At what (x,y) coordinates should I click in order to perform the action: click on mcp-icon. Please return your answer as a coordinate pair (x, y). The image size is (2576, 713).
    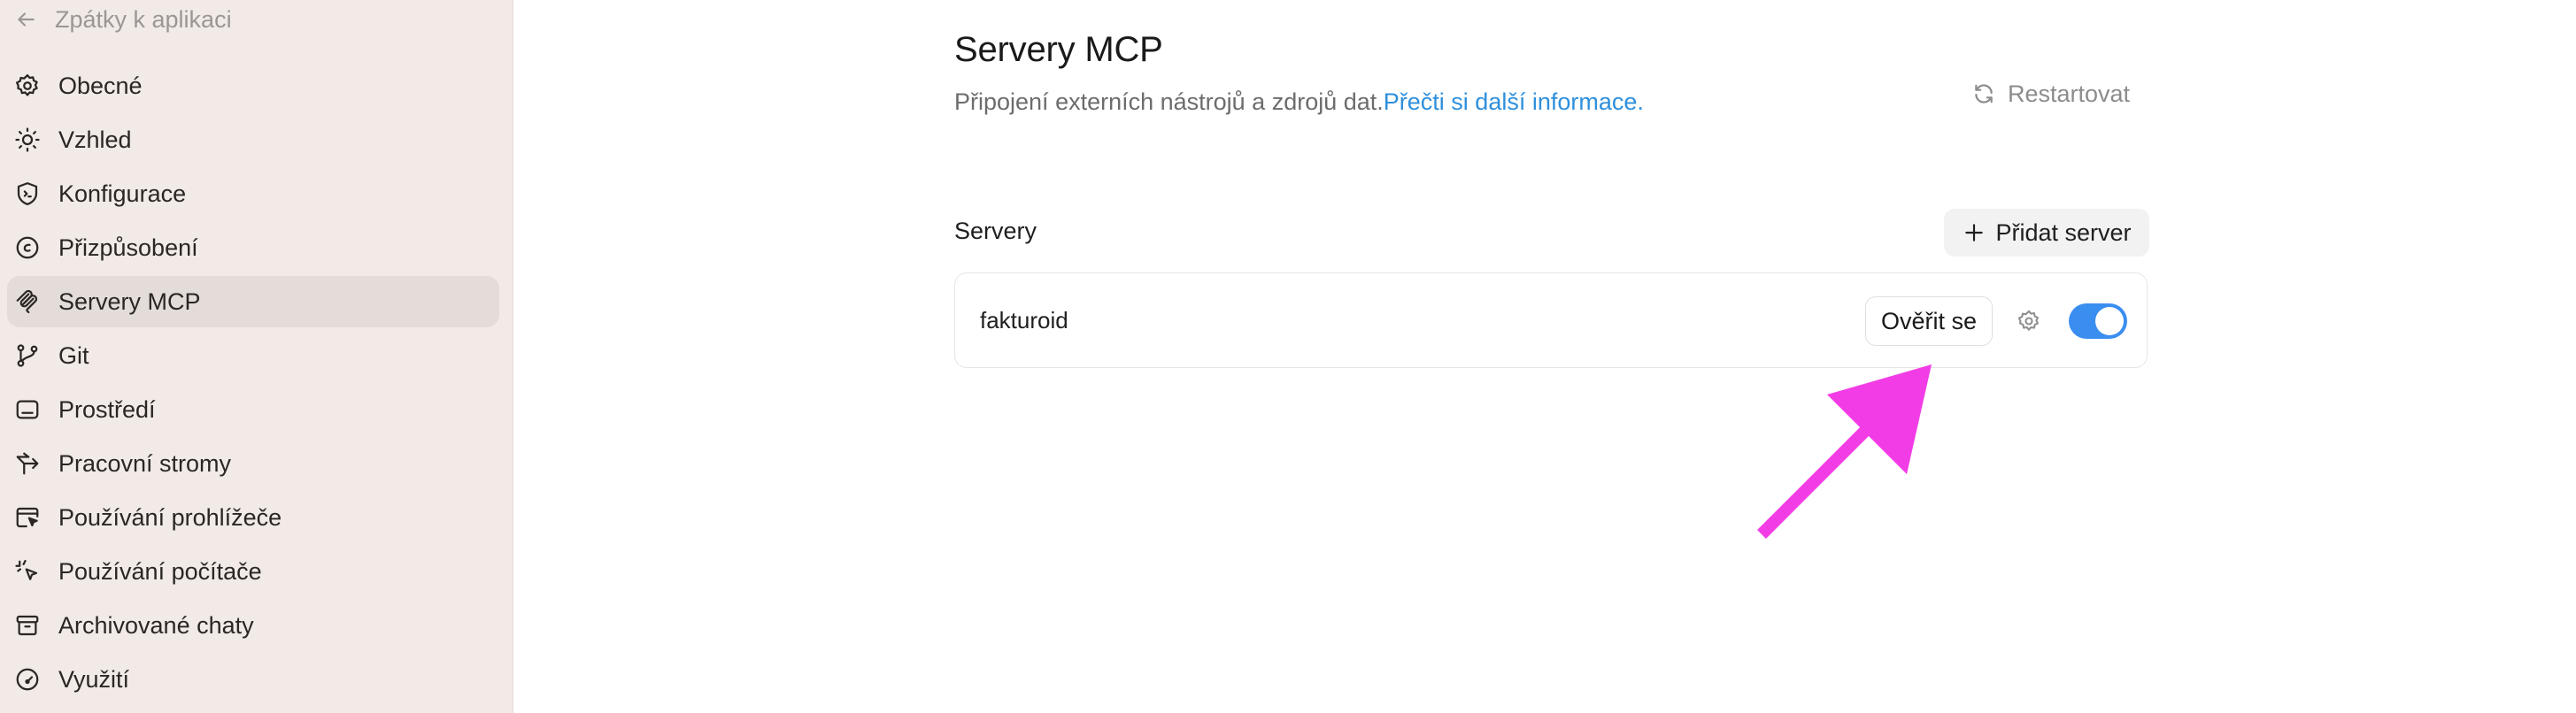
    Looking at the image, I should click on (27, 301).